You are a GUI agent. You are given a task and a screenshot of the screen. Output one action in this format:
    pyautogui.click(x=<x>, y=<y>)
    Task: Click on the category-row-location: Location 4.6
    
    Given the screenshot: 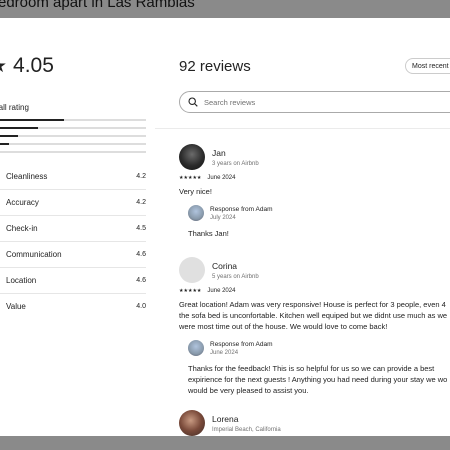 What is the action you would take?
    pyautogui.click(x=73, y=280)
    